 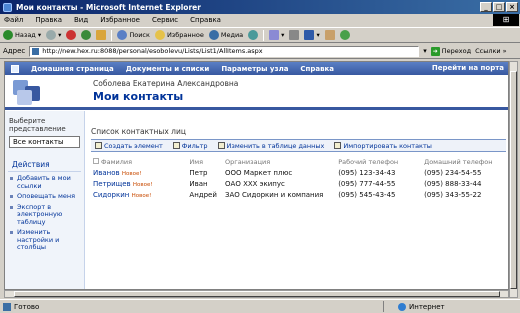 What do you see at coordinates (44, 239) in the screenshot?
I see `action-modify-settings: Изменить настройки и столбцы` at bounding box center [44, 239].